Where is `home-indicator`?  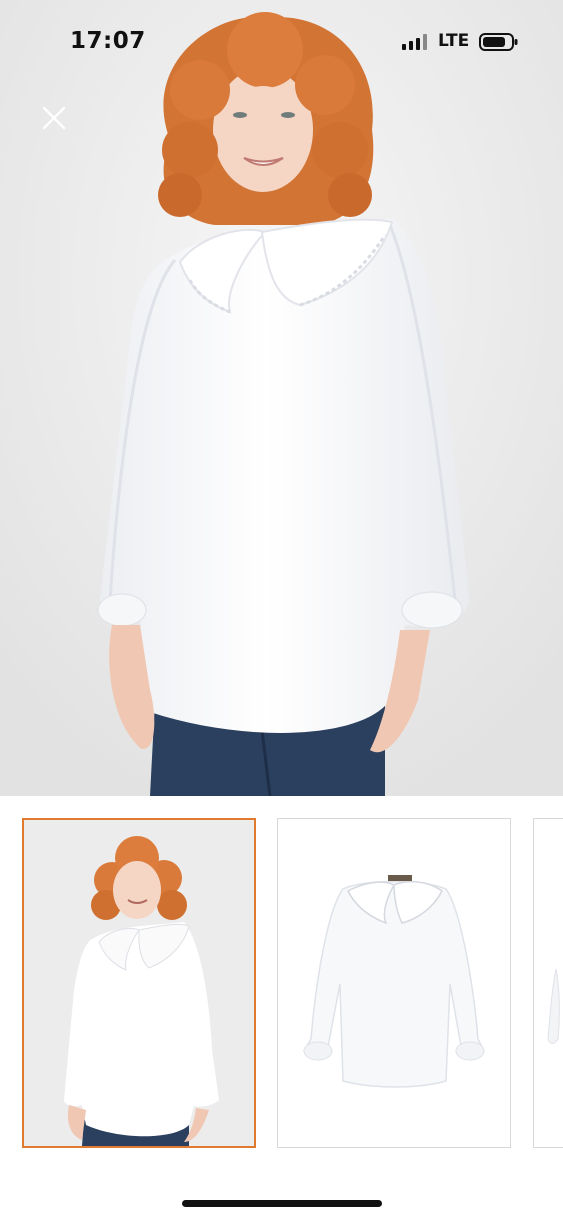
home-indicator is located at coordinates (282, 1203).